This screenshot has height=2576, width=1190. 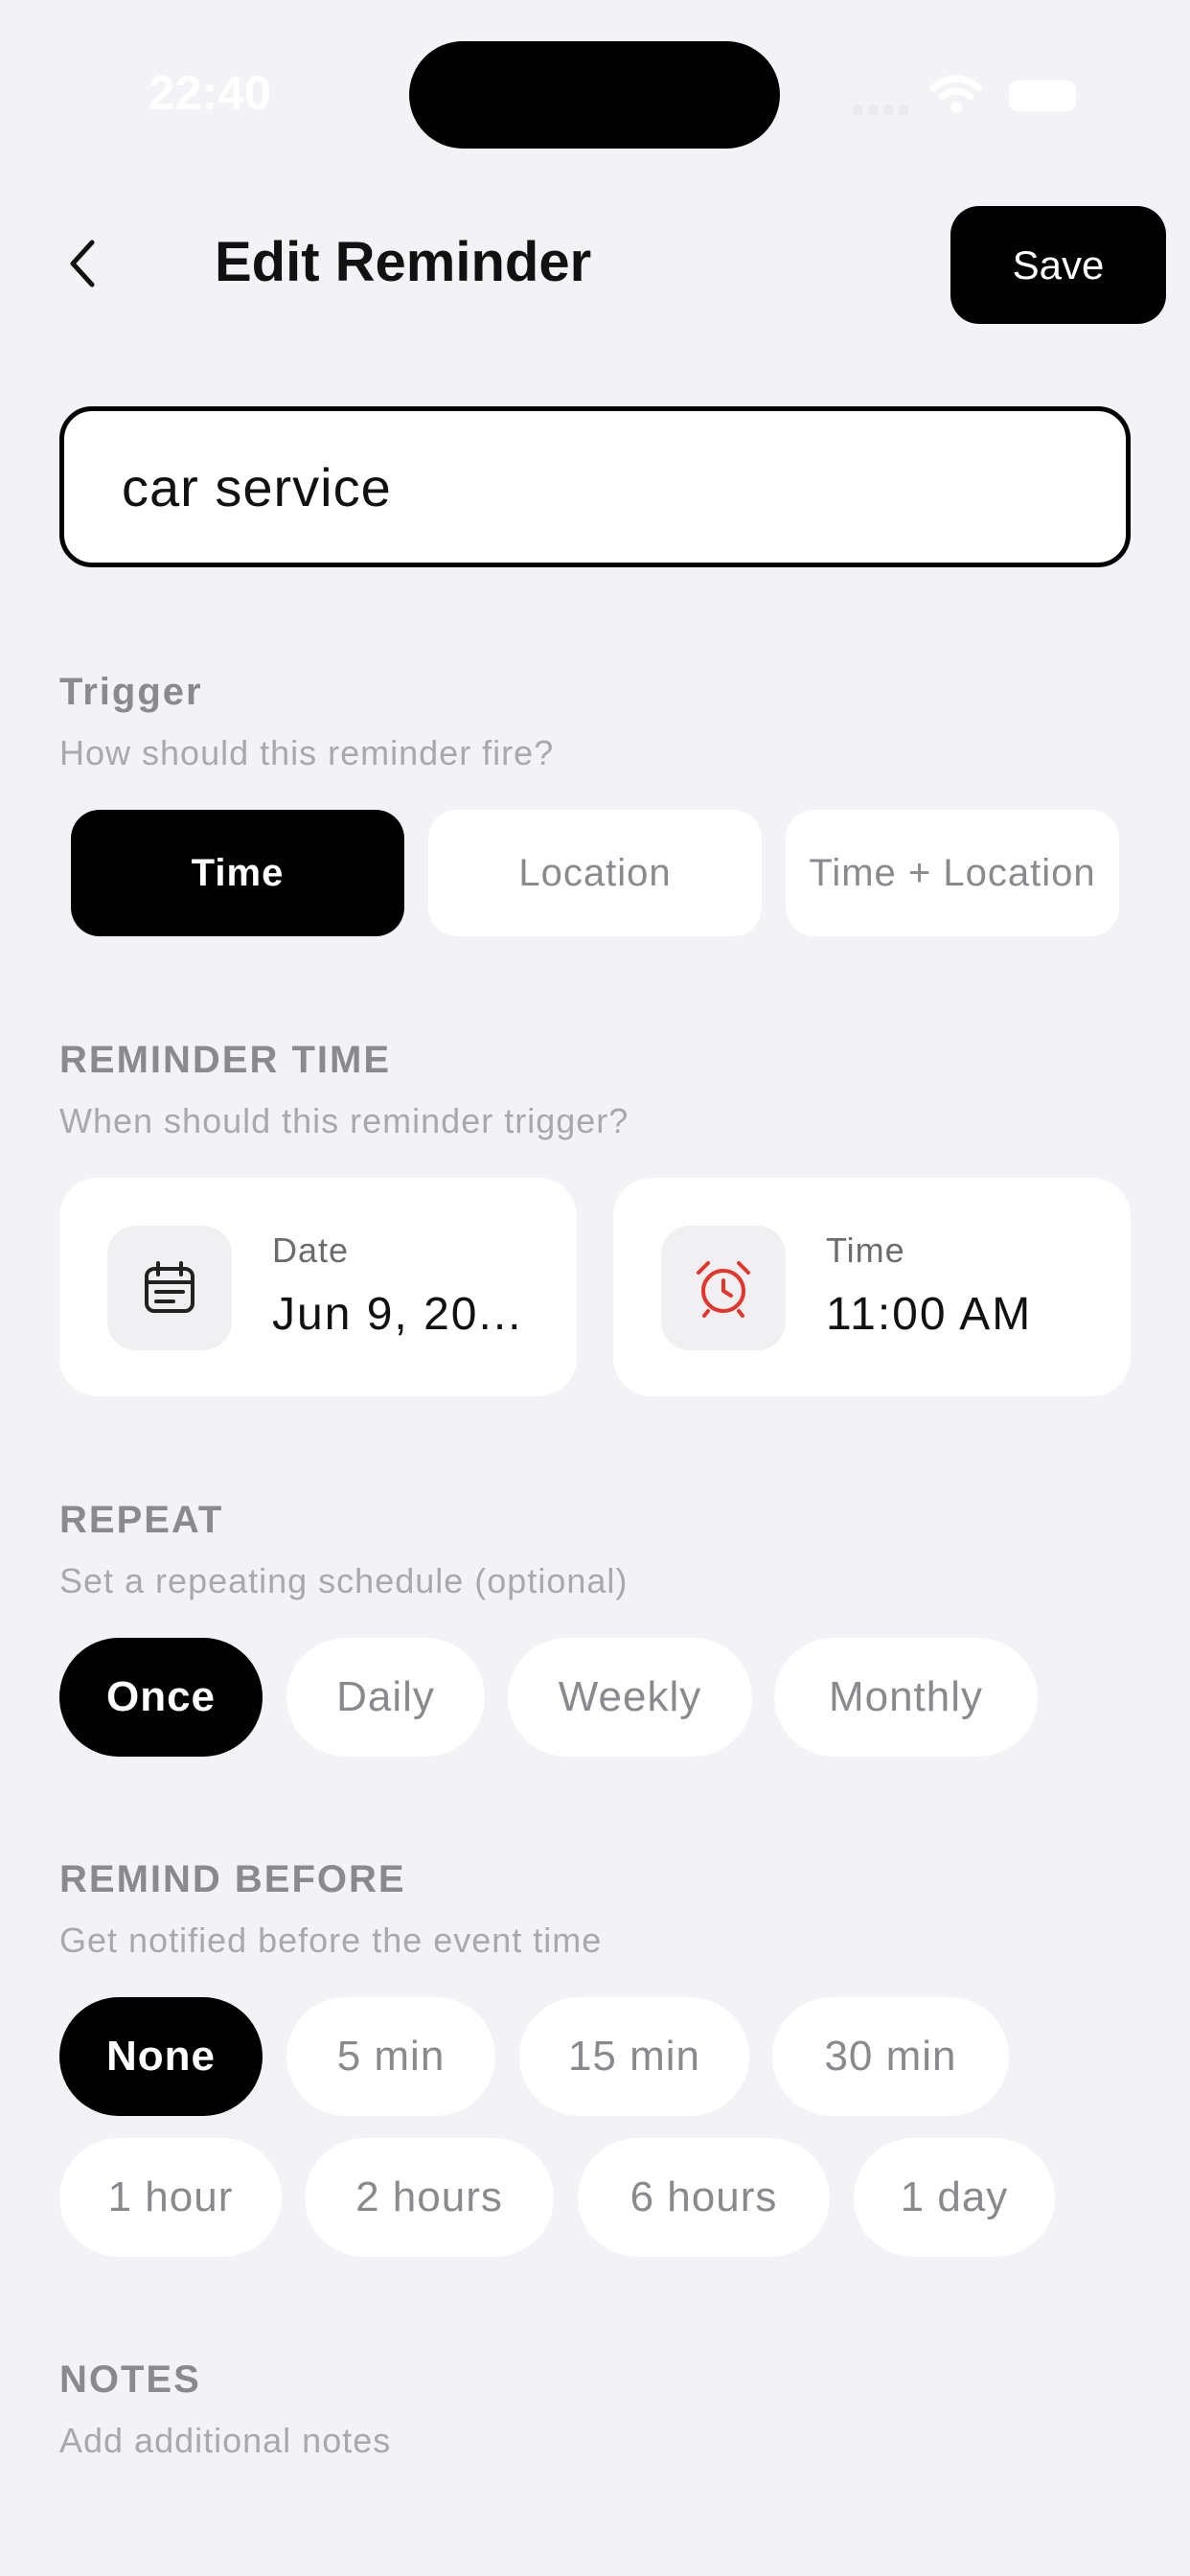 I want to click on remind-before-title: REMIND BEFORE, so click(x=233, y=1879).